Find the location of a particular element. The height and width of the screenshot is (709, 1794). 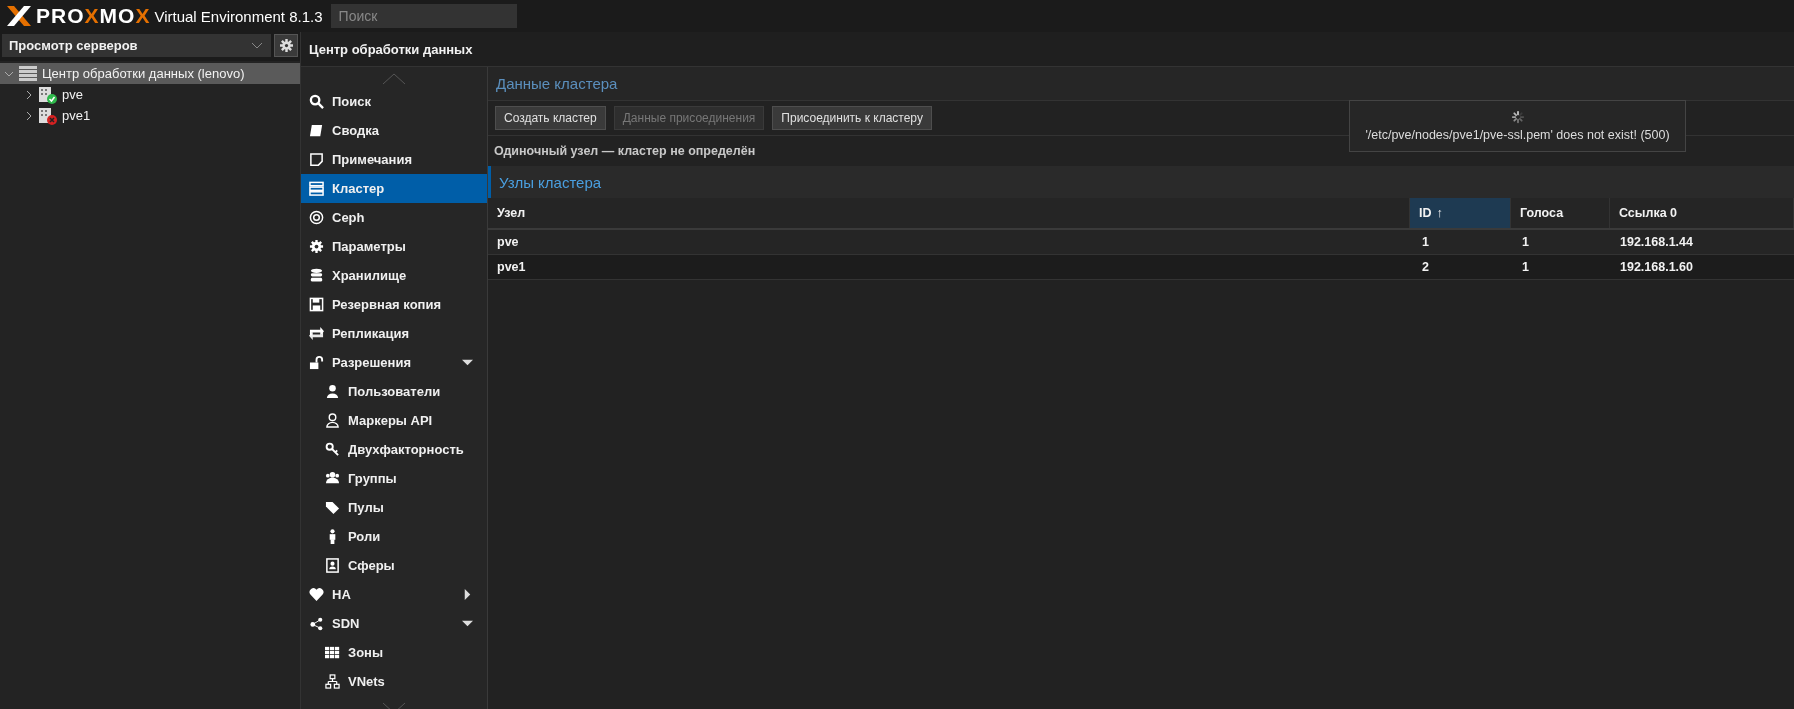

server-stack-icon is located at coordinates (316, 188).